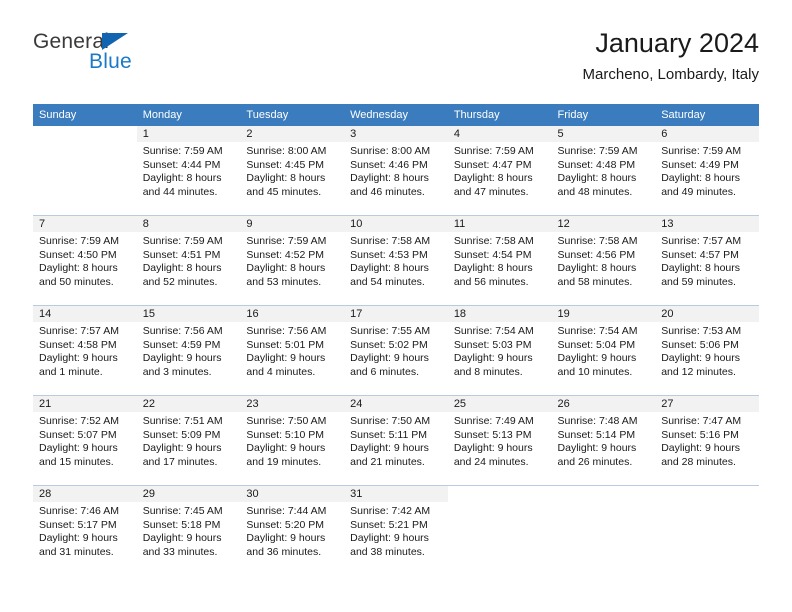 Image resolution: width=792 pixels, height=612 pixels. I want to click on sunset-text: Sunset: 5:07 PM, so click(78, 434).